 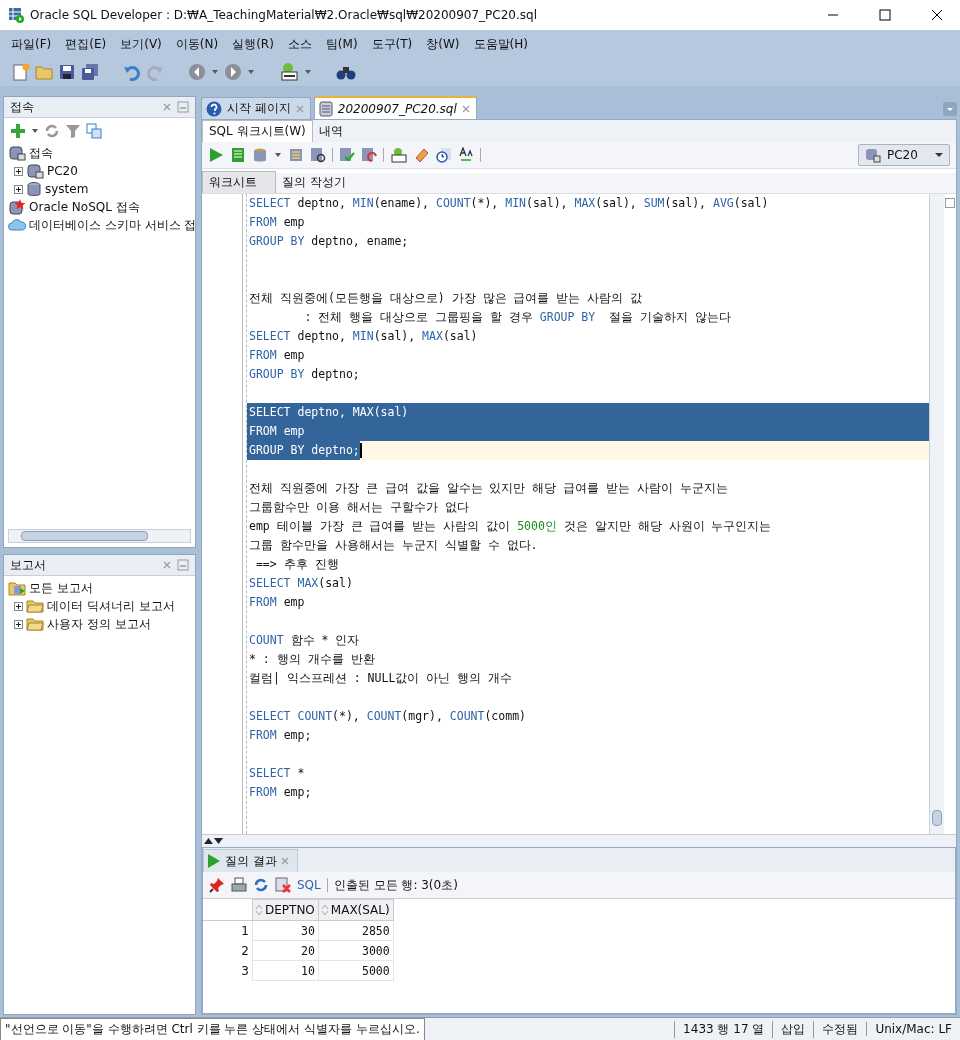 I want to click on help-icon, so click(x=214, y=108).